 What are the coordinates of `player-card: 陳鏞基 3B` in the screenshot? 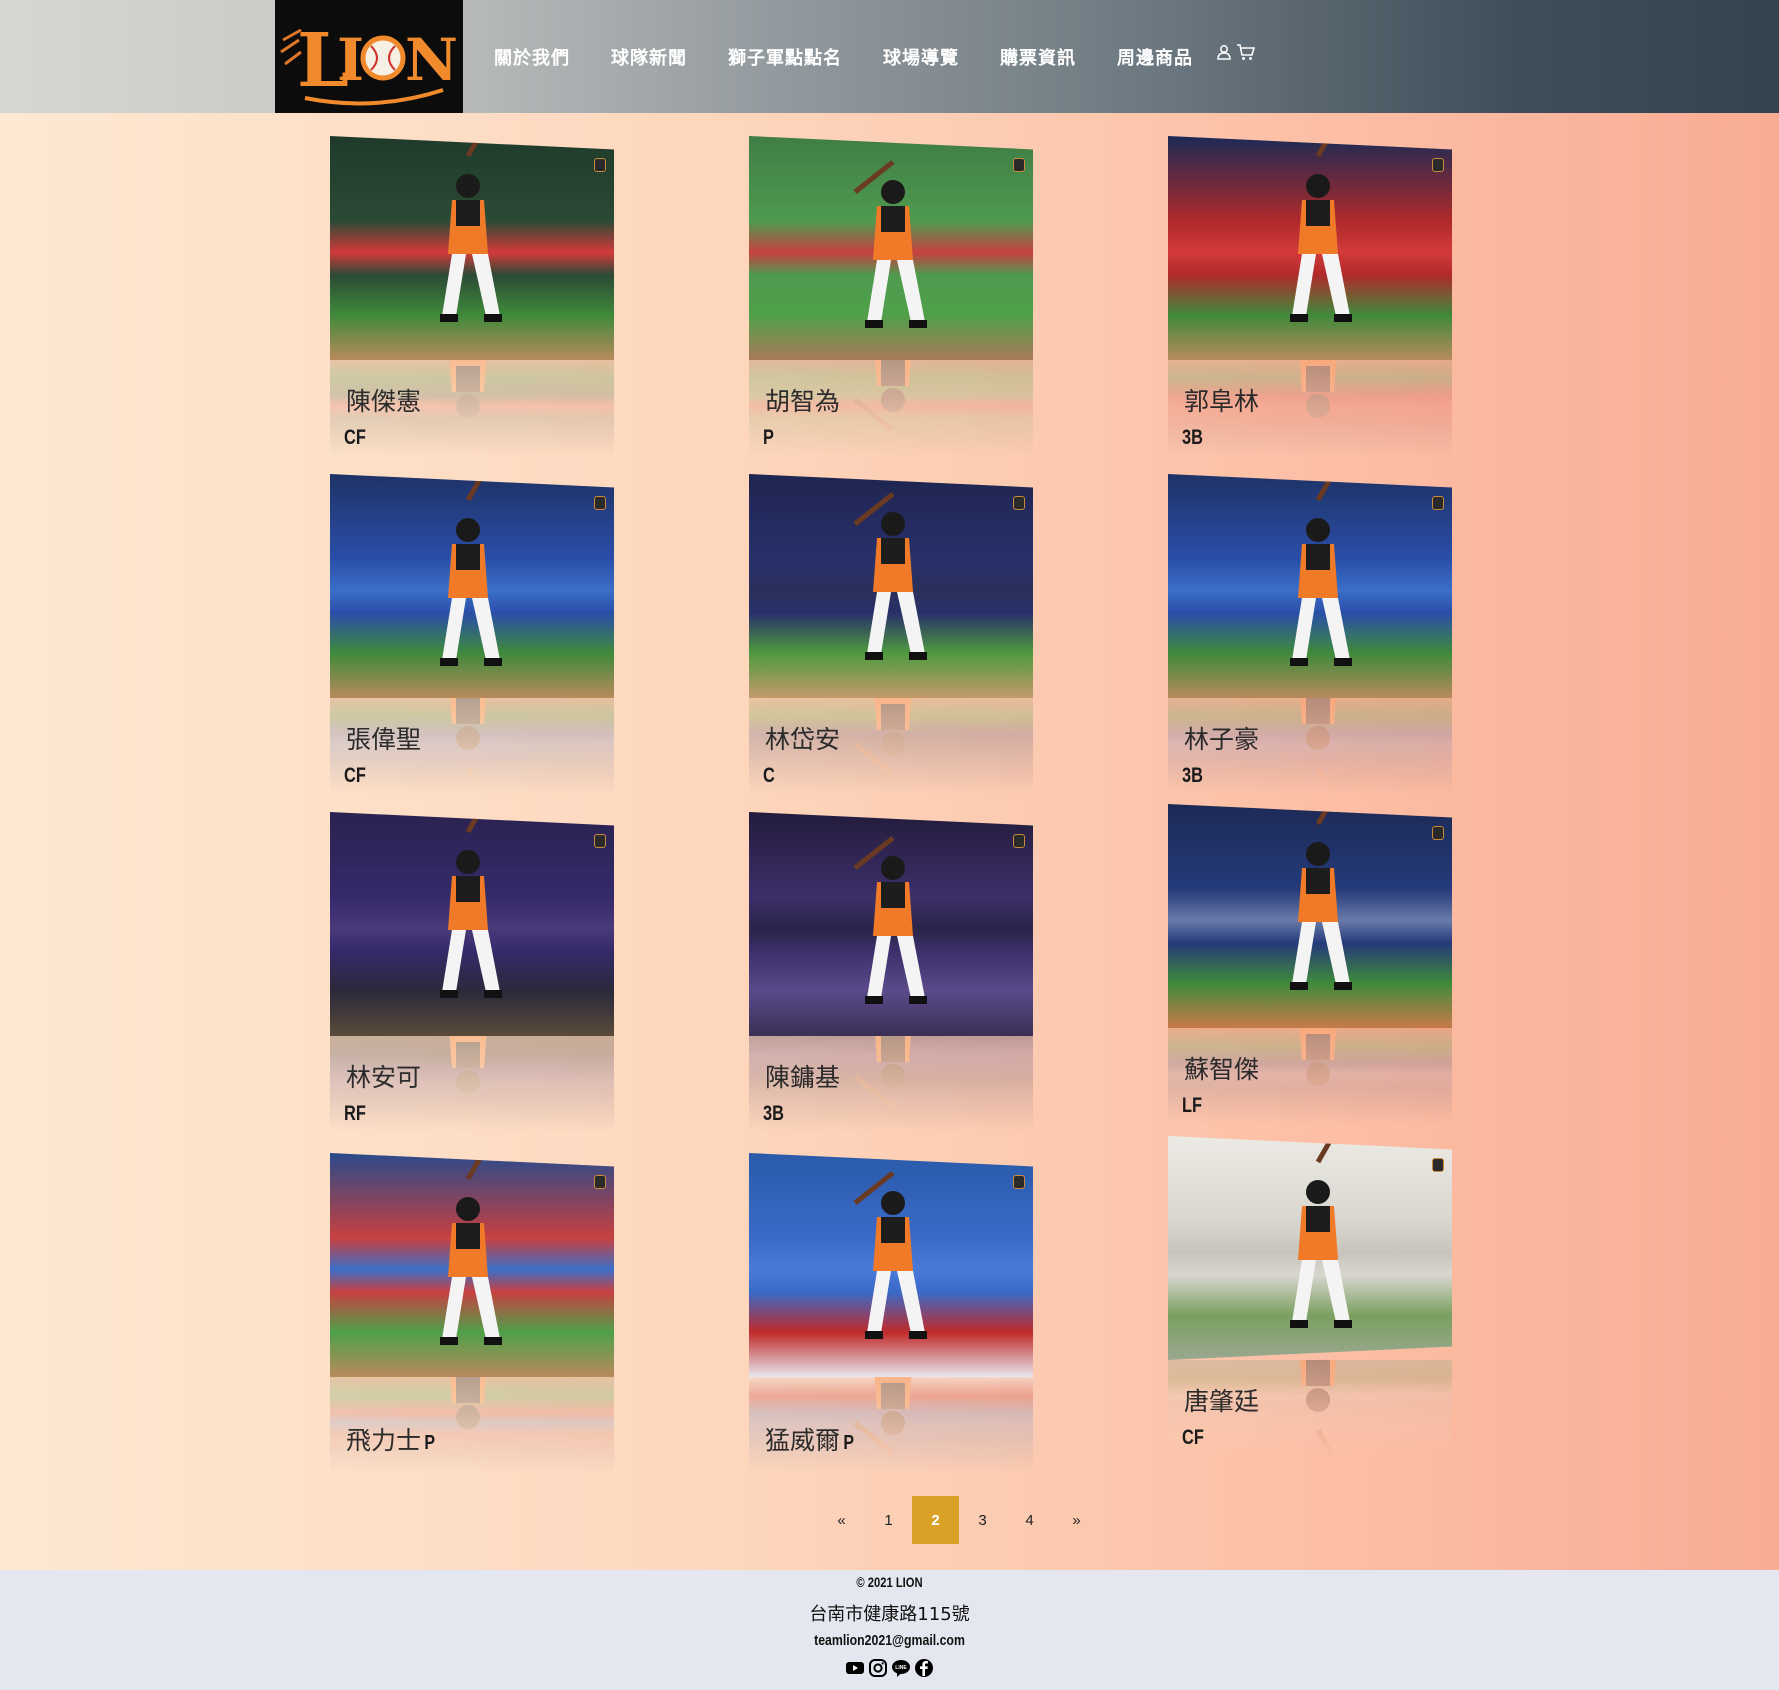 It's located at (891, 972).